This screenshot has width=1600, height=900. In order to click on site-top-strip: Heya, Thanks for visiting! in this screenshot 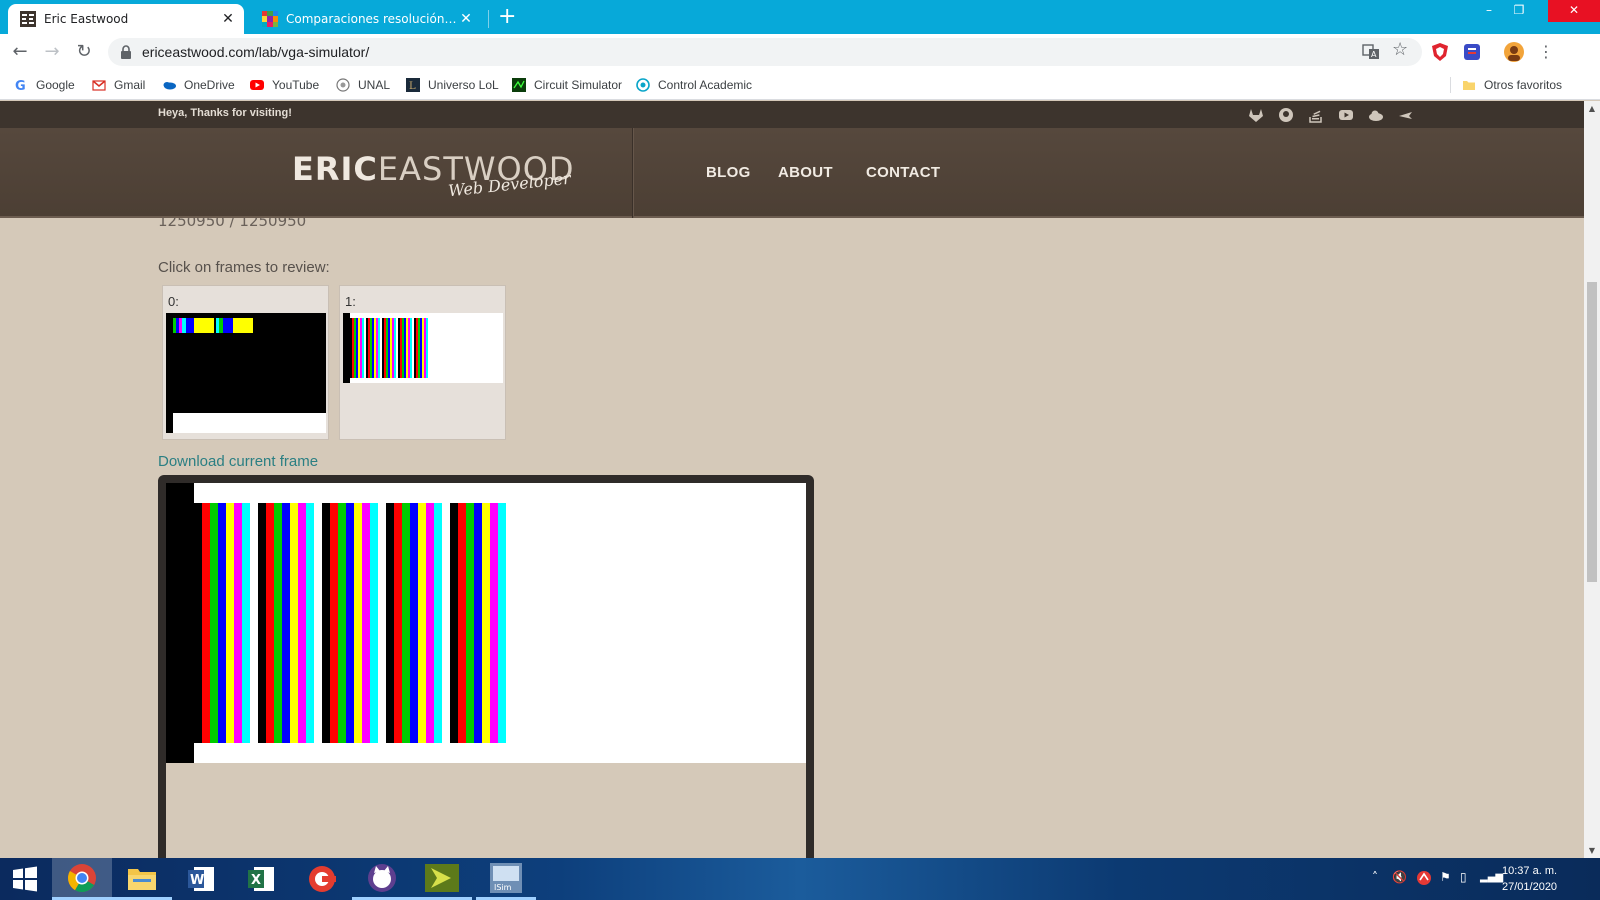, I will do `click(792, 114)`.